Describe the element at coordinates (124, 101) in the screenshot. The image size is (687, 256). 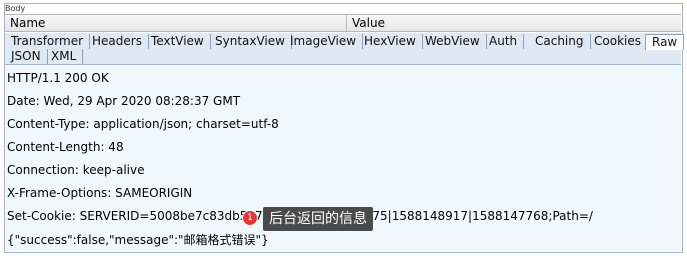
I see `header-date: Date: Wed, 29 Apr 2020 08:28:37 GMT` at that location.